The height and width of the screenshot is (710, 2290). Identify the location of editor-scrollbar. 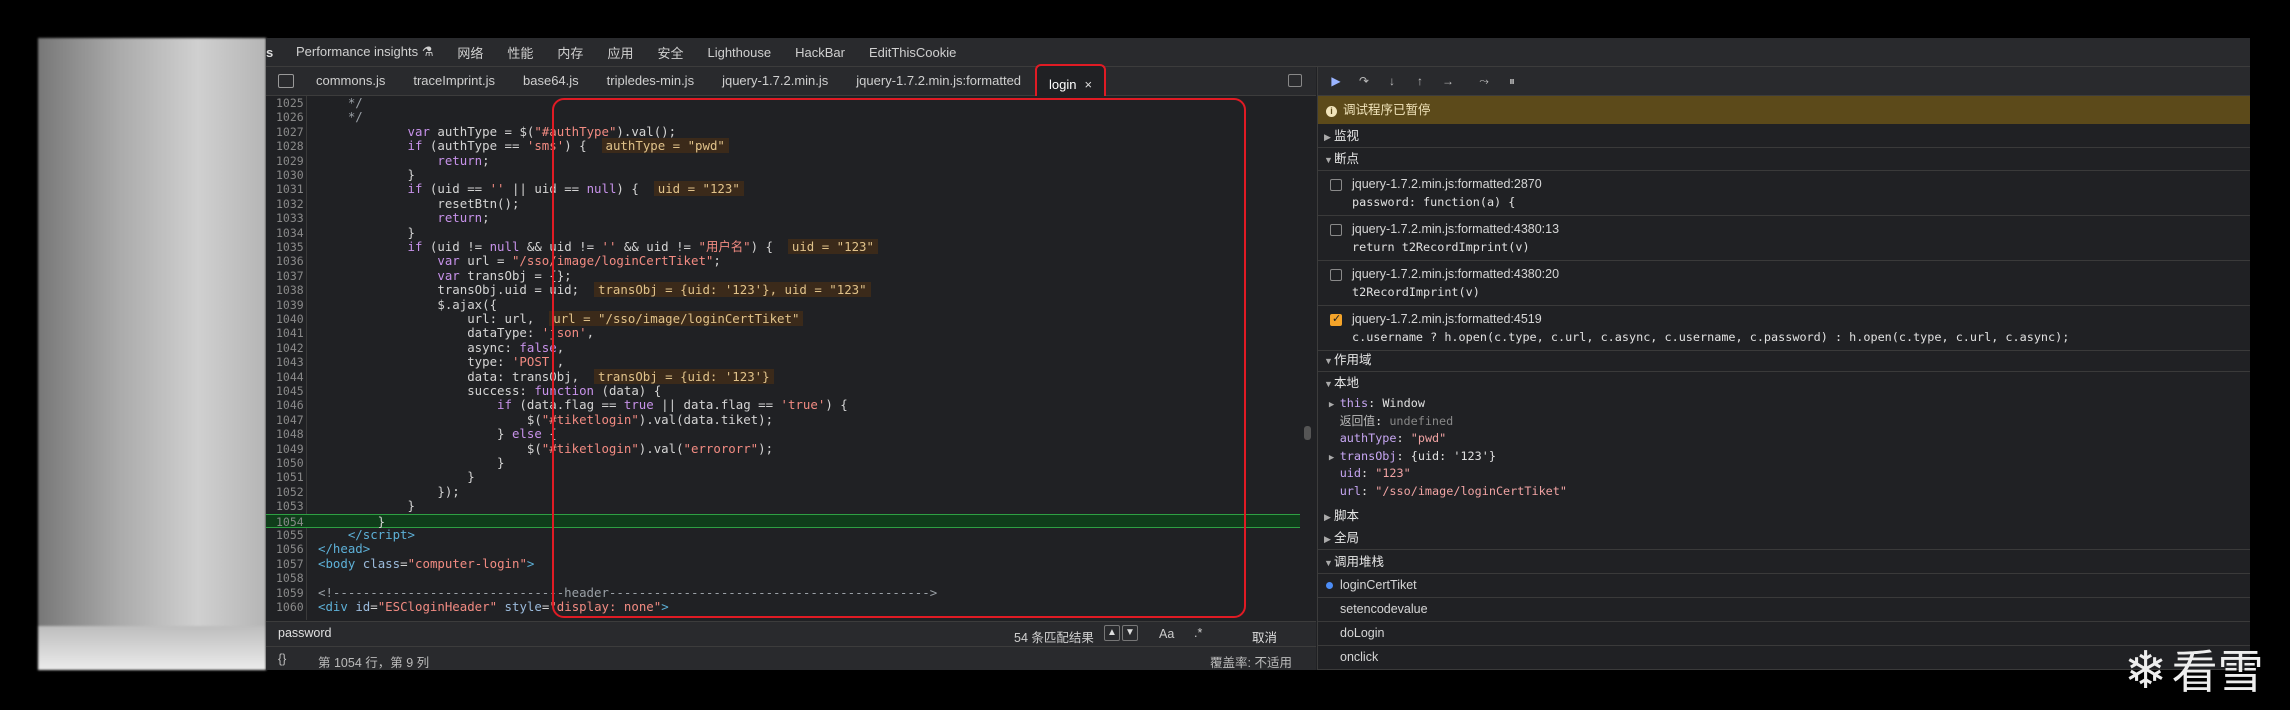
(1308, 358).